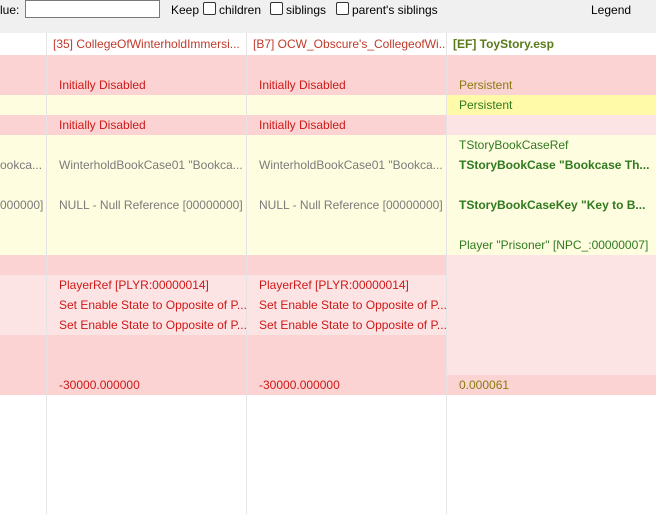 Image resolution: width=656 pixels, height=514 pixels. I want to click on table-row: TStoryBookCaseRef, so click(328, 145).